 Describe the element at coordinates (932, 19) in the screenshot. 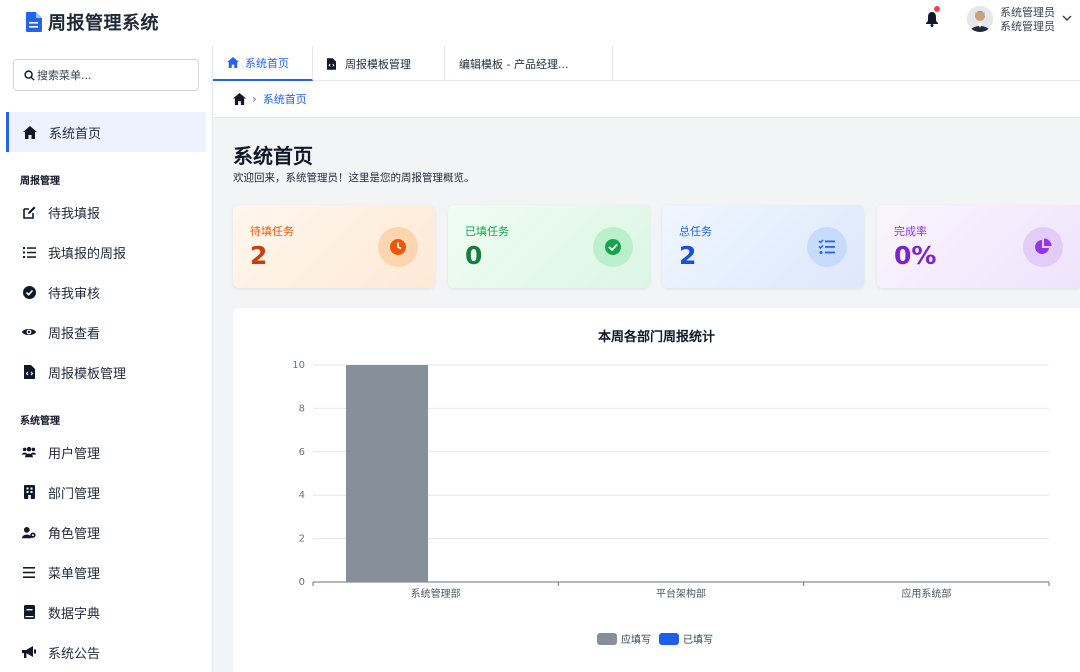

I see `bell-icon` at that location.